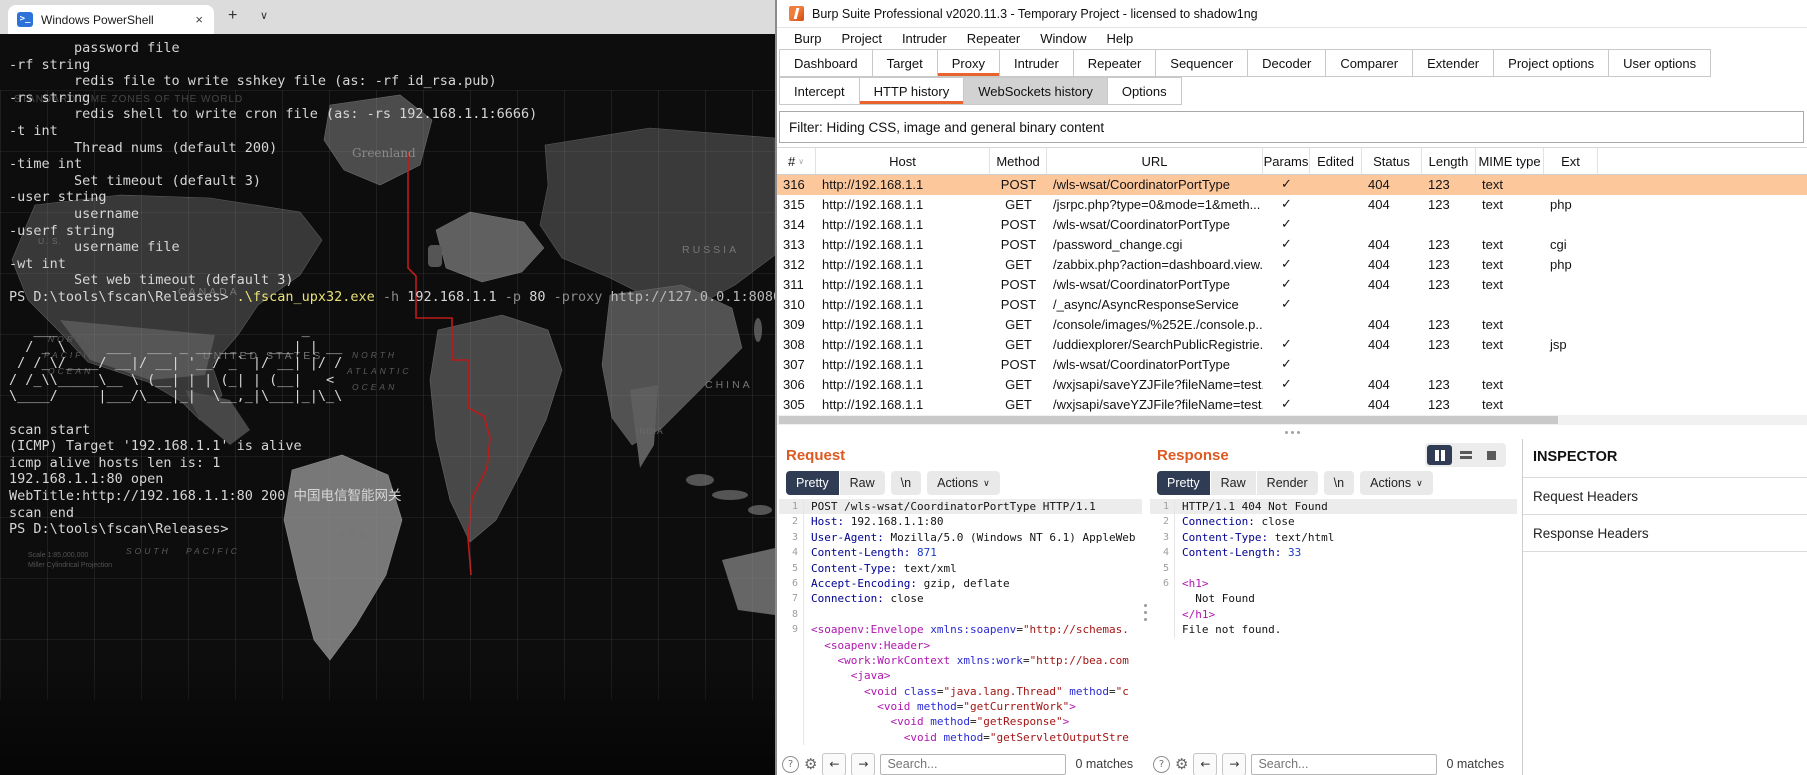 This screenshot has height=775, width=1807. I want to click on horizontal-scrollbar, so click(1292, 420).